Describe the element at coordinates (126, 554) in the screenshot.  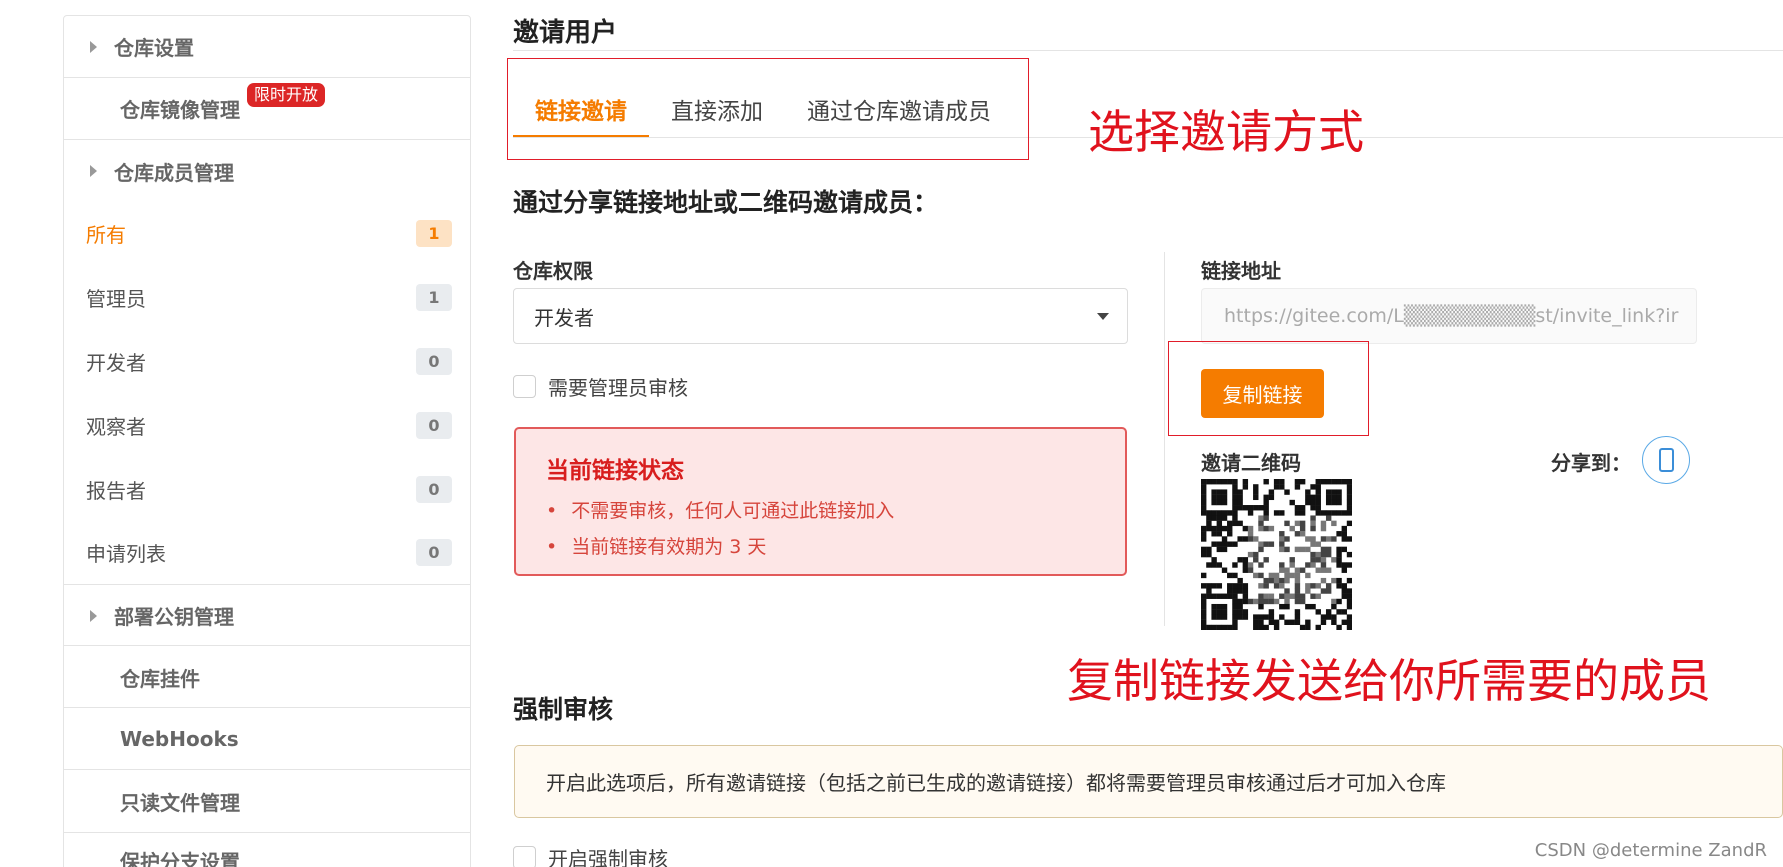
I see `sidebar-item-label: 申请列表` at that location.